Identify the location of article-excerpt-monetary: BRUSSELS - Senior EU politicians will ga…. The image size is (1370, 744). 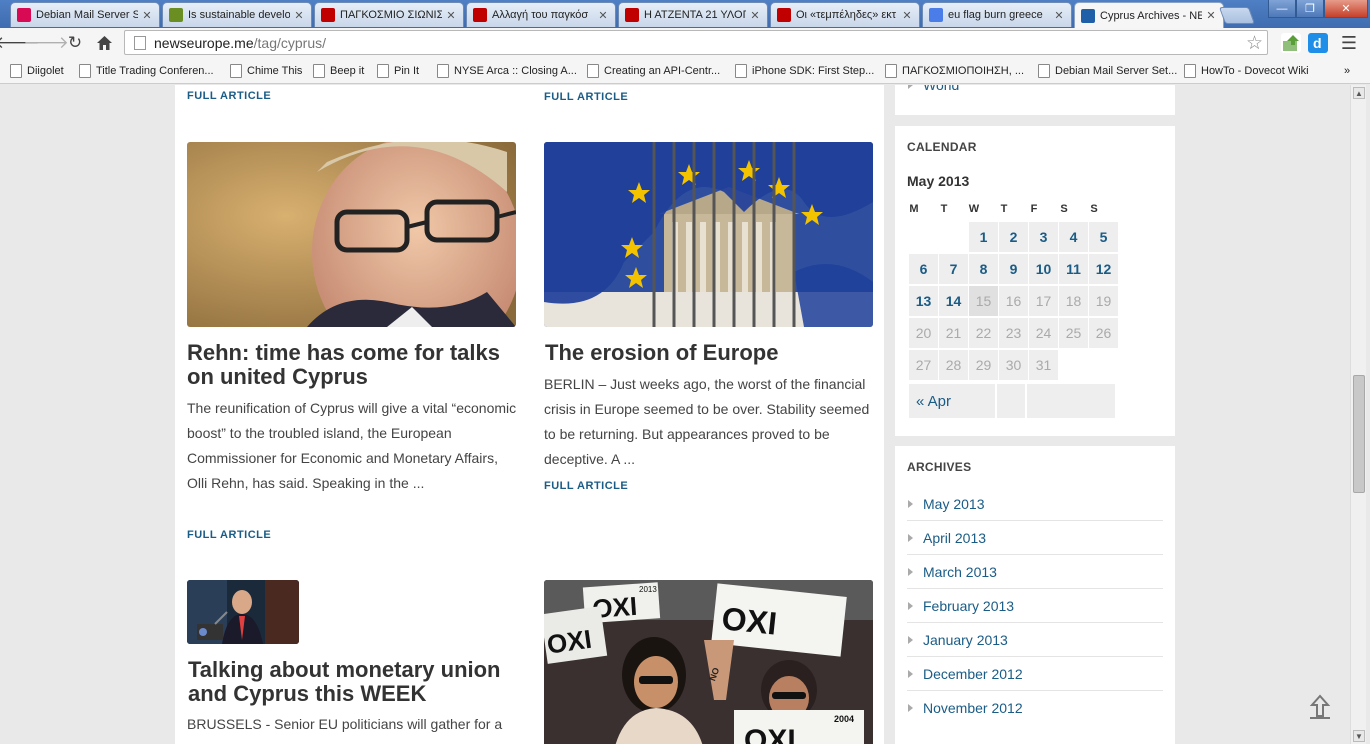
(345, 724).